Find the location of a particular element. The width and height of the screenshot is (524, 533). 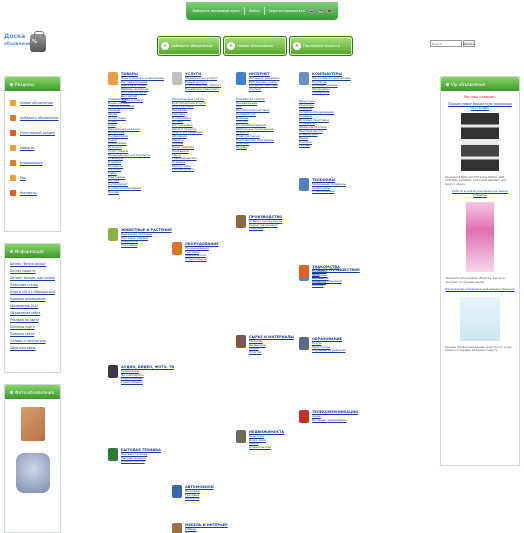

section-item-contacts: Контакты is located at coordinates (32, 192).